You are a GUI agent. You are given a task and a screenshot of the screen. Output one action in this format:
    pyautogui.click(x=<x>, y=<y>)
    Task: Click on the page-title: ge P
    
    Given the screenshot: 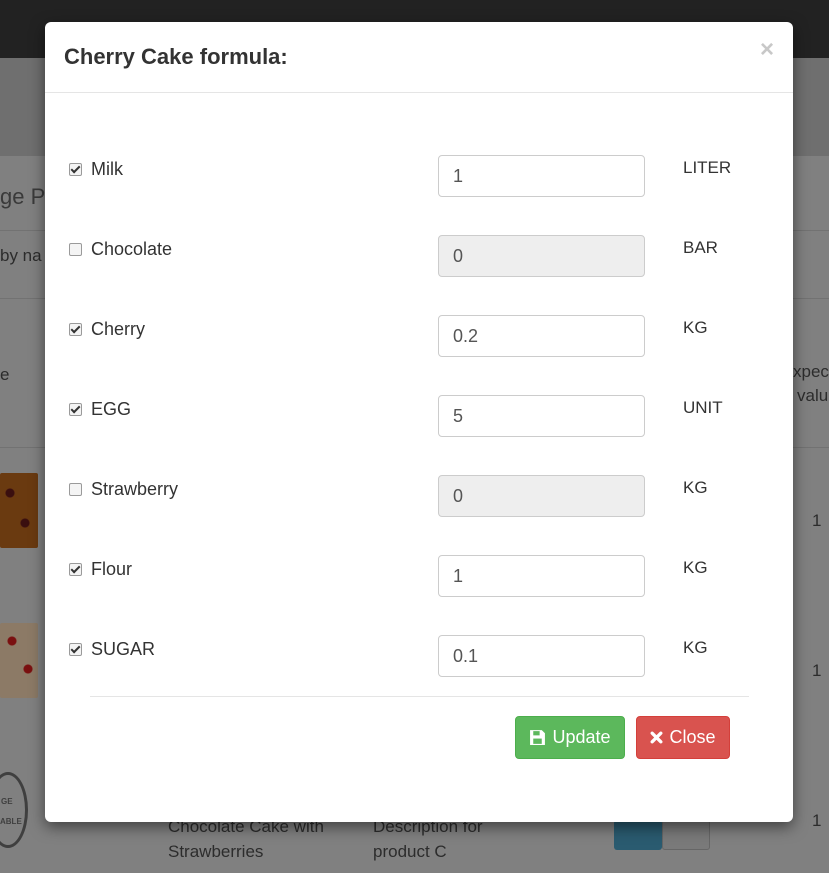 What is the action you would take?
    pyautogui.click(x=23, y=196)
    